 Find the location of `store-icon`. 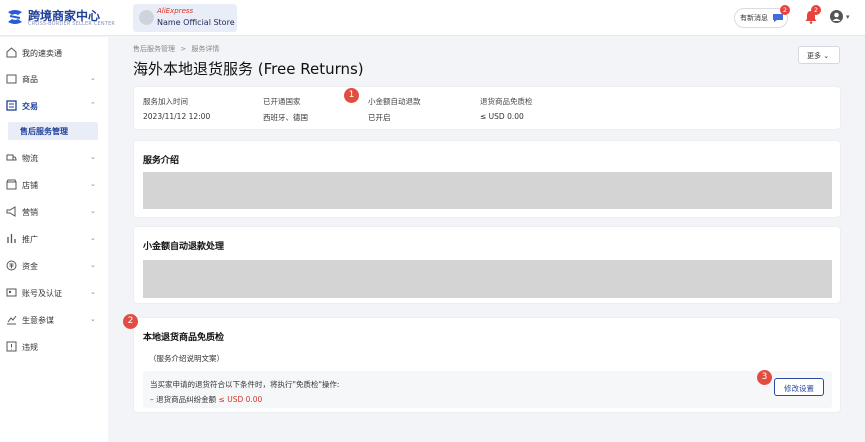

store-icon is located at coordinates (11, 184).